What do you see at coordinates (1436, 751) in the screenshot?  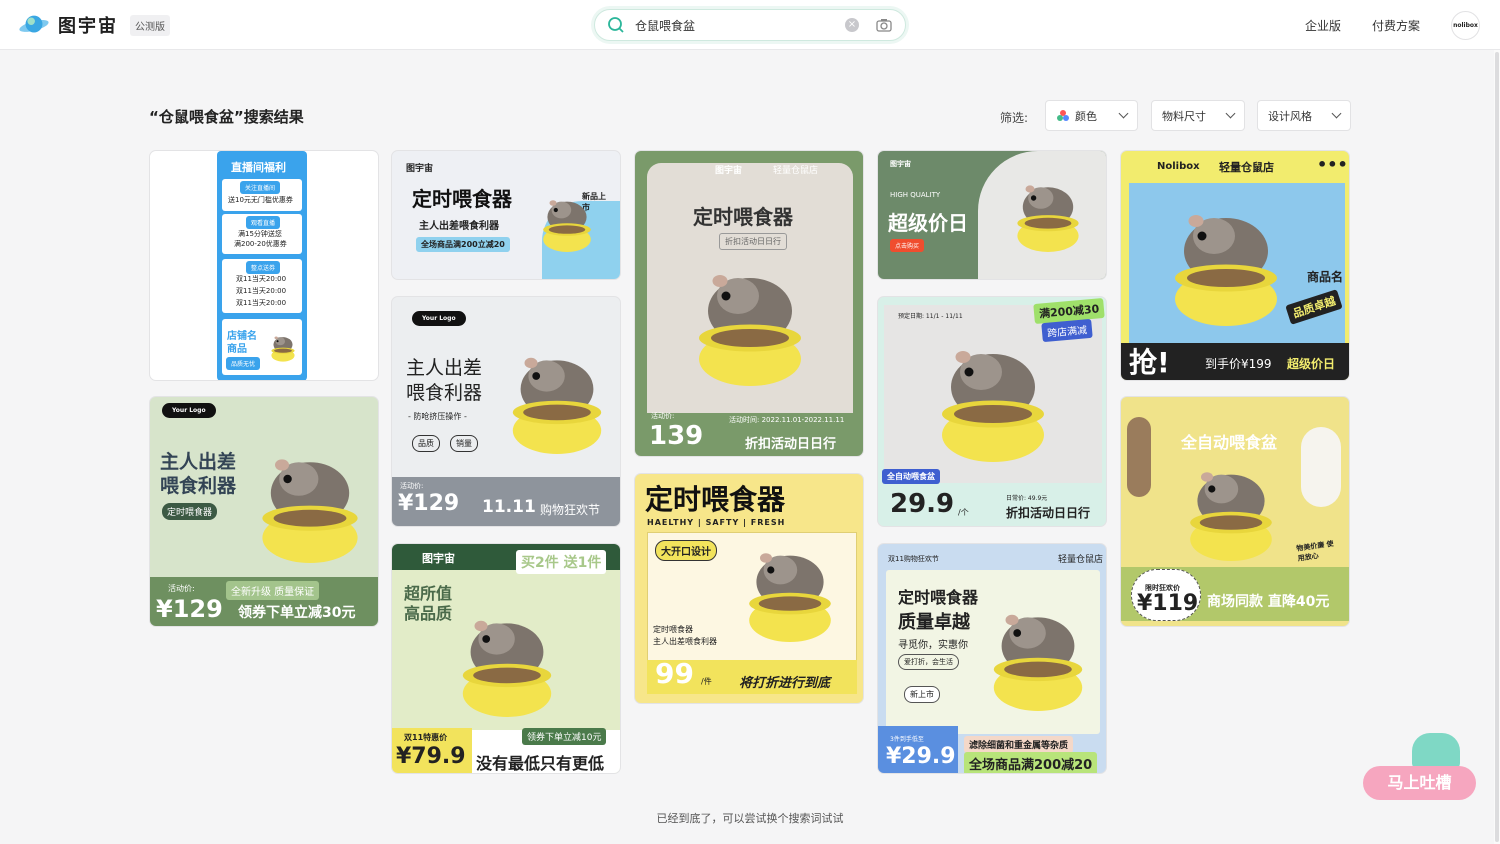 I see `mascot-icon` at bounding box center [1436, 751].